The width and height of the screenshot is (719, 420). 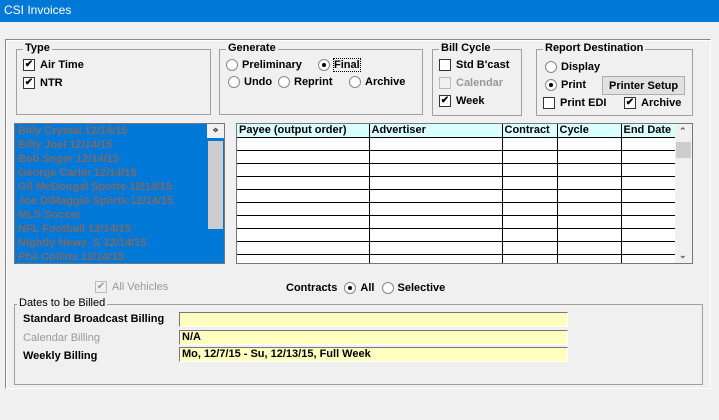 I want to click on list-scrollbar: ⌃ ⌄, so click(x=215, y=176).